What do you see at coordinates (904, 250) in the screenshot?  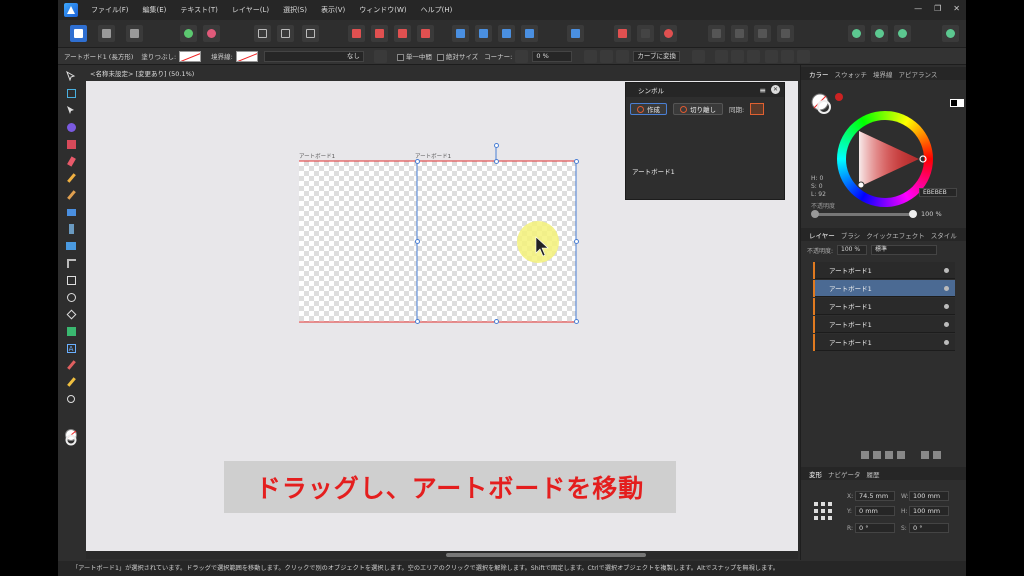 I see `blend-mode-select: 標準` at bounding box center [904, 250].